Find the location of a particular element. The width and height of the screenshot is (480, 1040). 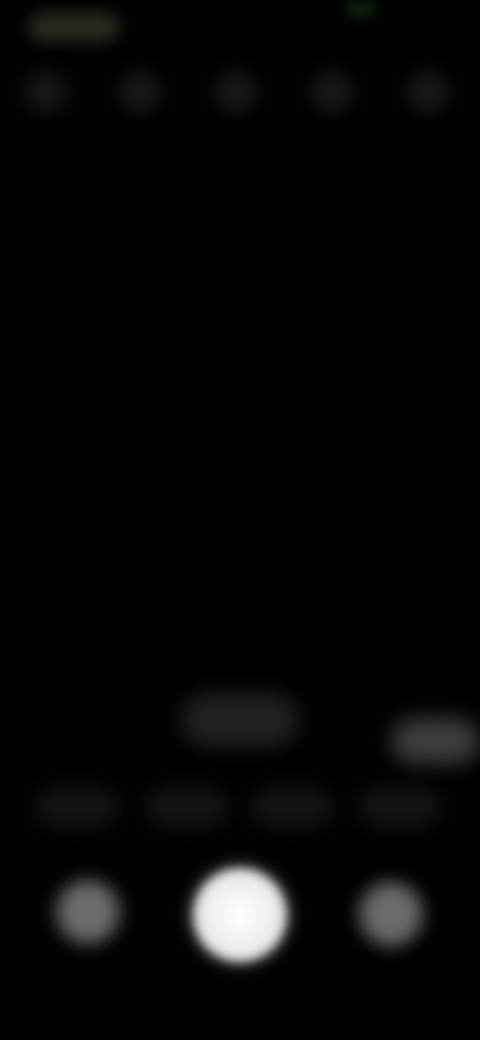

top-controls is located at coordinates (240, 92).